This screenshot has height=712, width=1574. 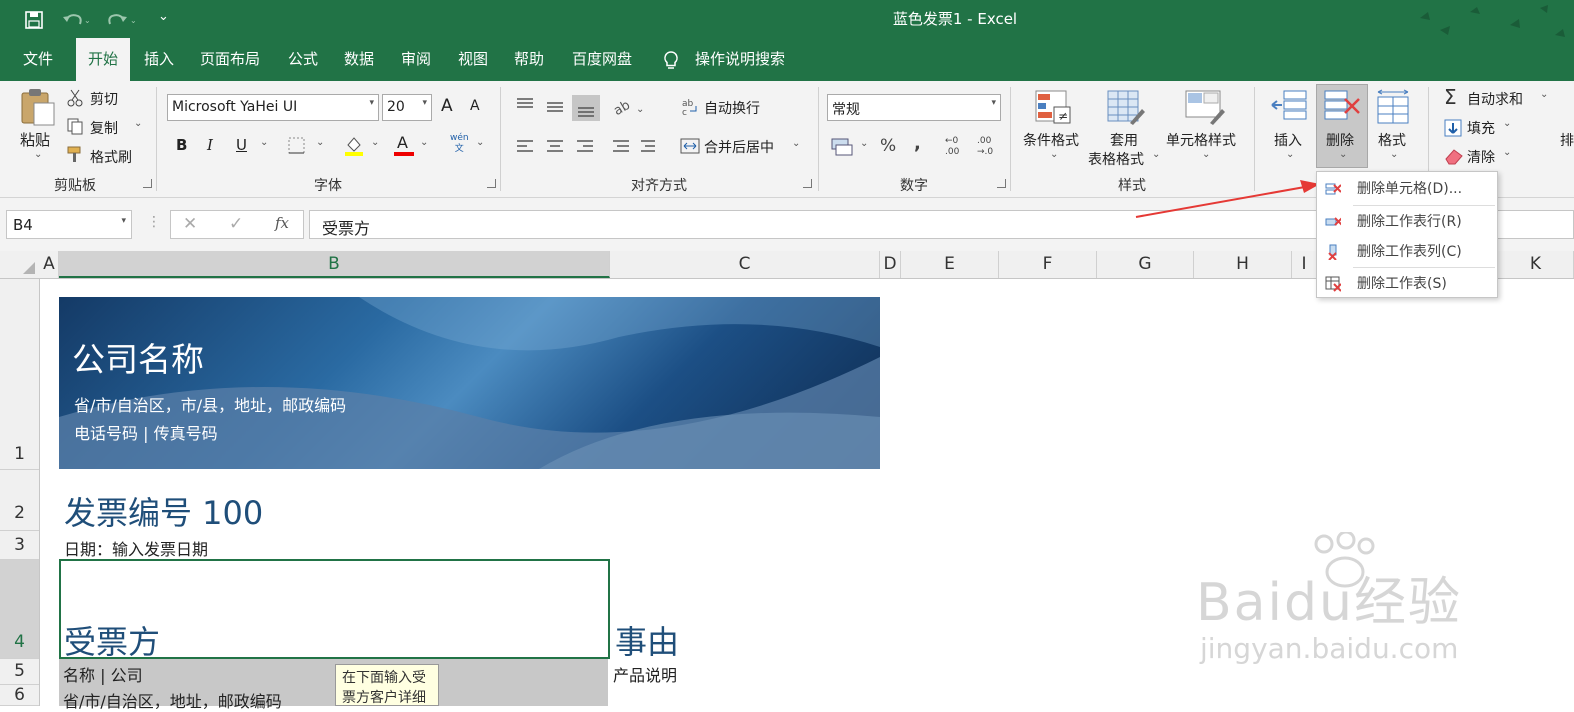 I want to click on fill-button: 填充, so click(x=1481, y=128).